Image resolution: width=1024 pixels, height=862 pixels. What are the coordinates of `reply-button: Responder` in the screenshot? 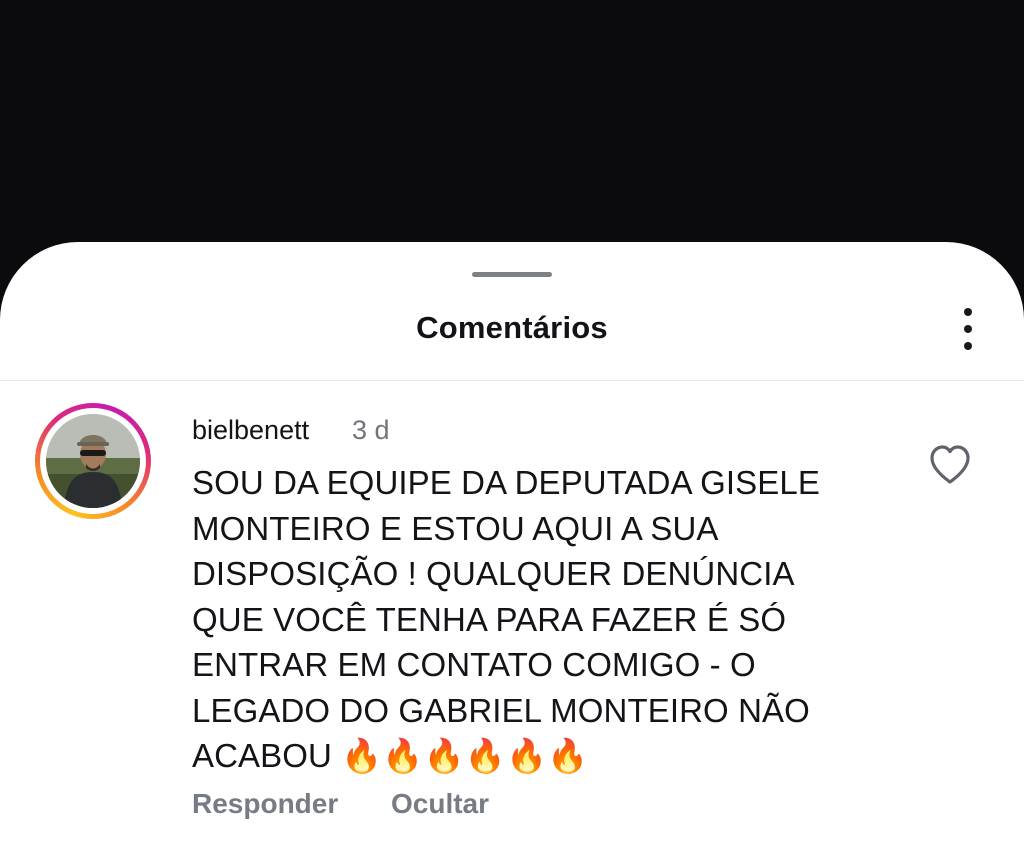 It's located at (265, 804).